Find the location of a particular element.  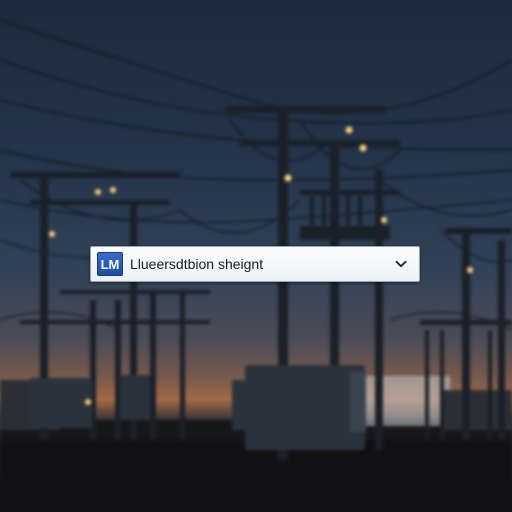

lm-badge-icon: LM is located at coordinates (110, 264).